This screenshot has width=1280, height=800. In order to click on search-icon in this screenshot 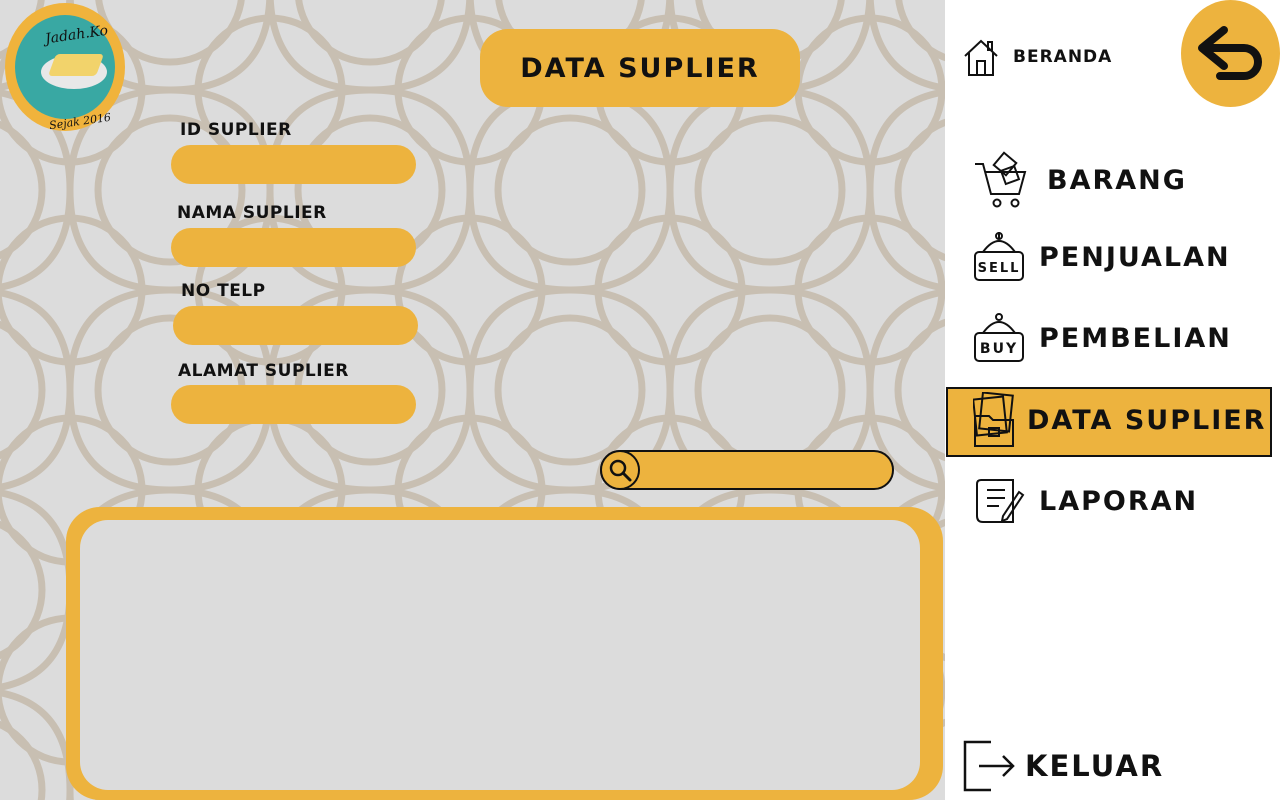, I will do `click(620, 470)`.